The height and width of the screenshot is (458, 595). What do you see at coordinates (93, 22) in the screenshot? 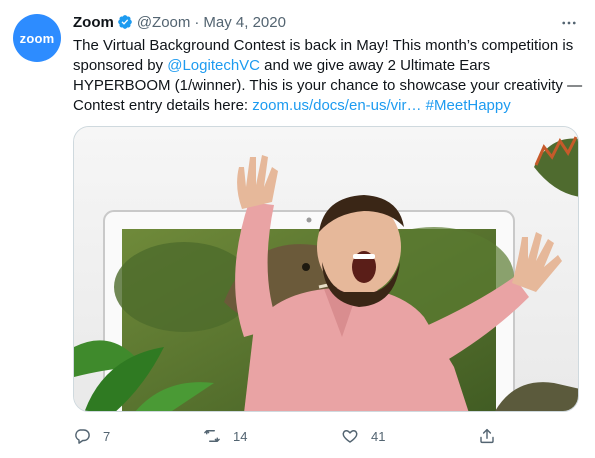
I see `author-name: Zoom` at bounding box center [93, 22].